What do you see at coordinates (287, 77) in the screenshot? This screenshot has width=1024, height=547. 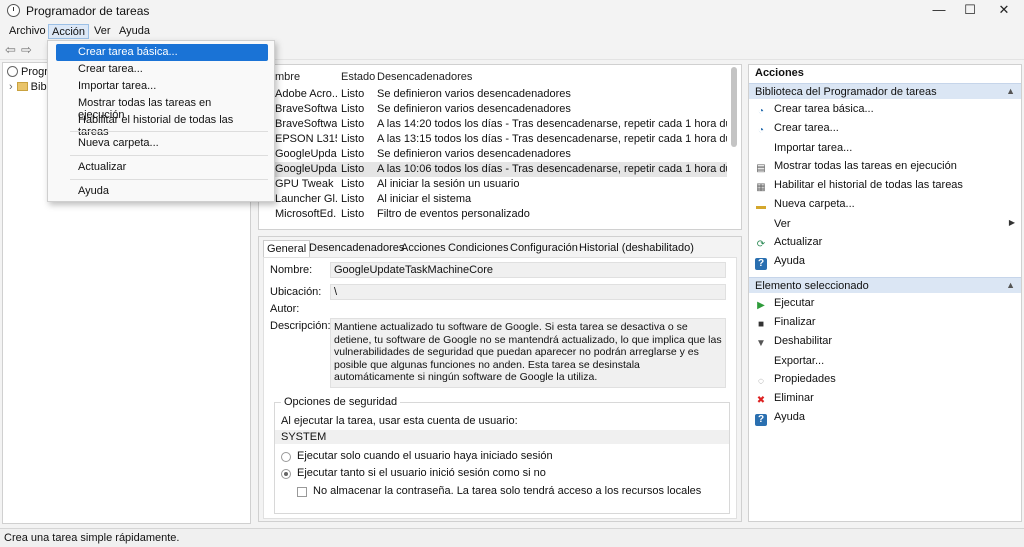 I see `column-header-name: mbre` at bounding box center [287, 77].